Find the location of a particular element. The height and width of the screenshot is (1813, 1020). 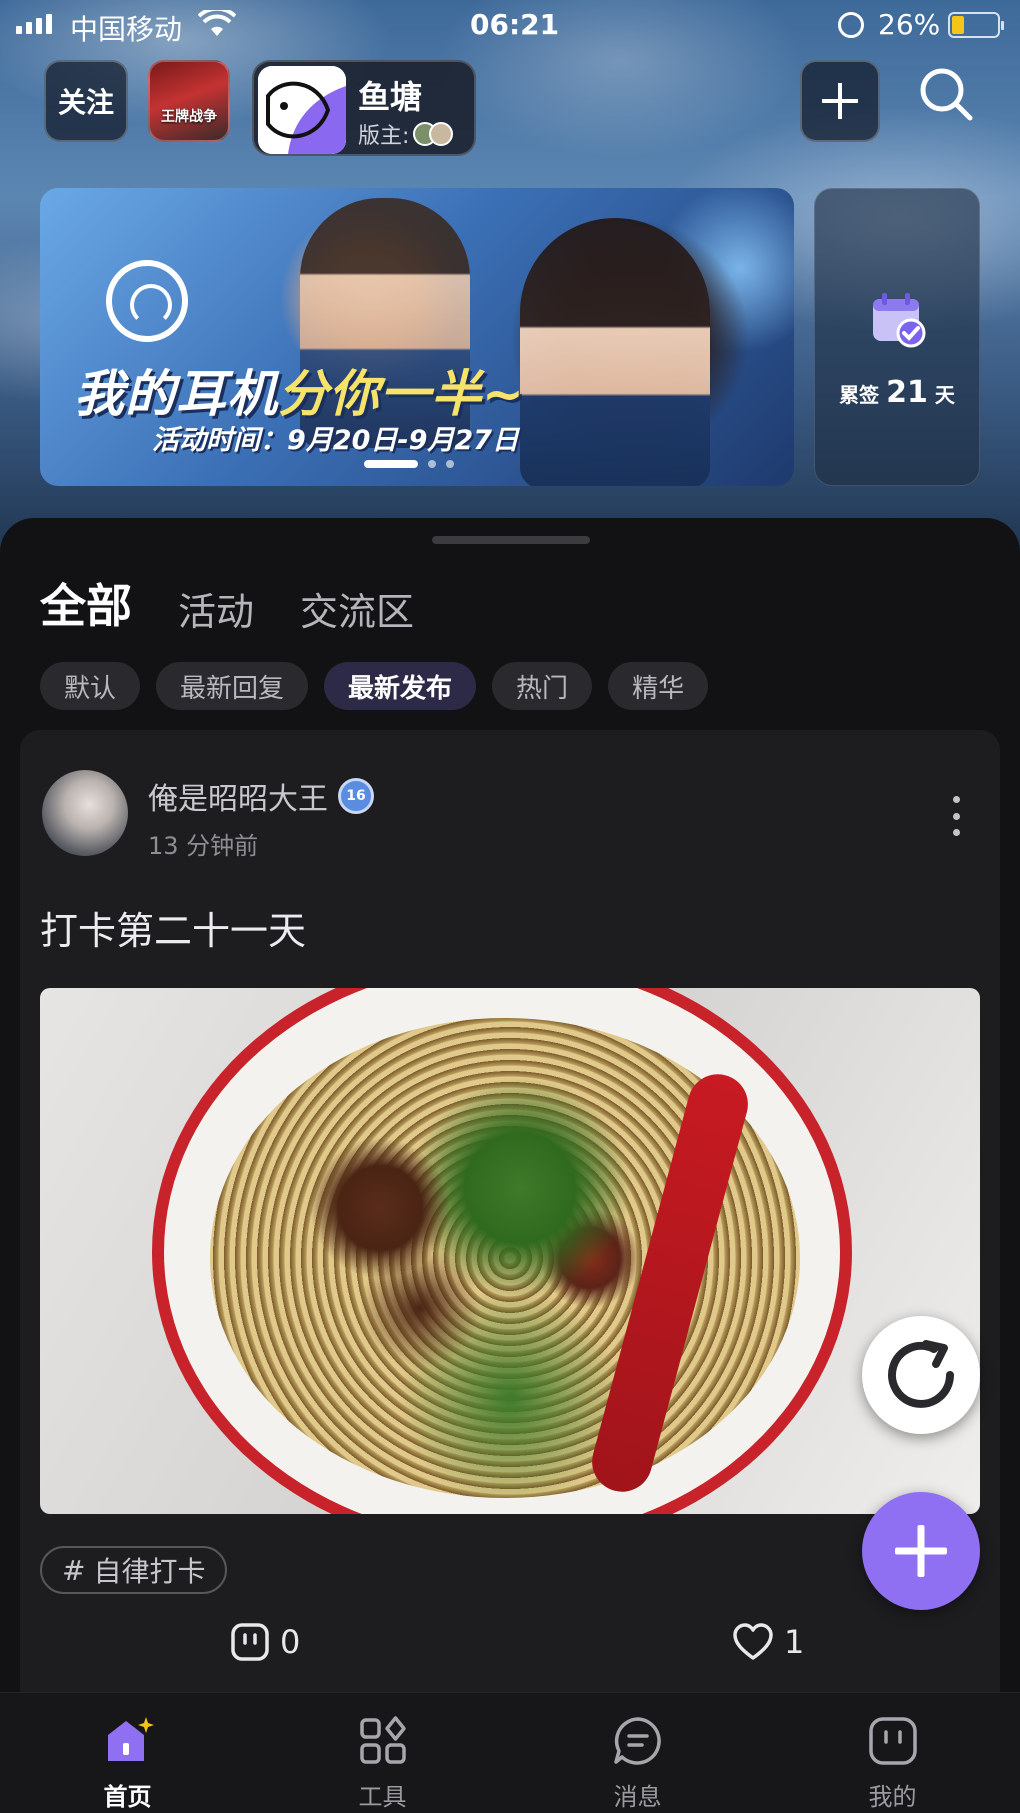

calendar-check-icon is located at coordinates (899, 320).